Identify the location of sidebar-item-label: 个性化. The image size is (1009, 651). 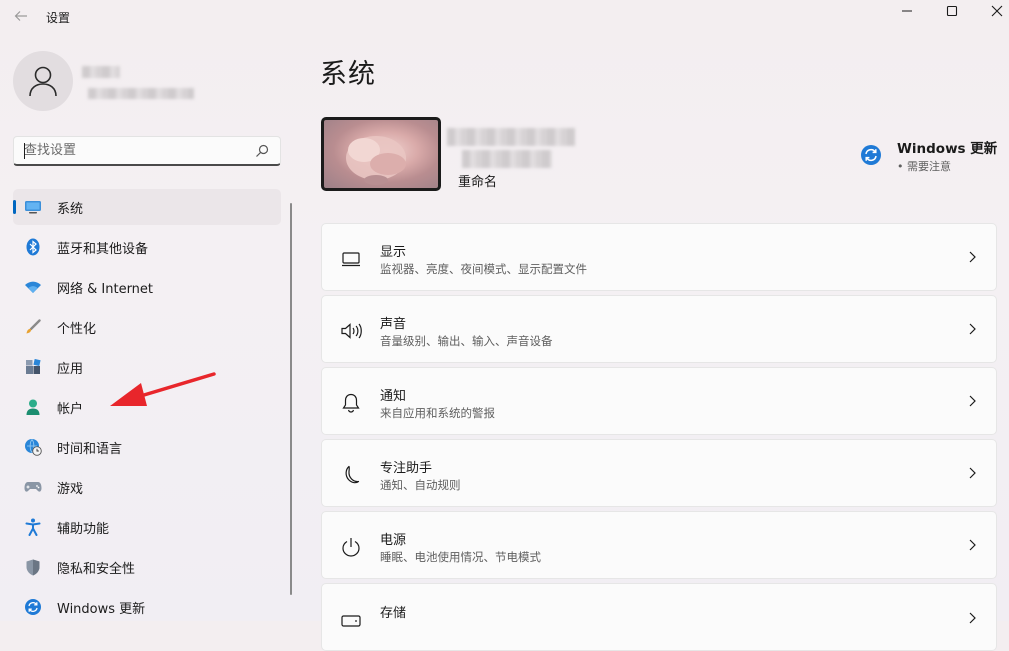
(77, 329).